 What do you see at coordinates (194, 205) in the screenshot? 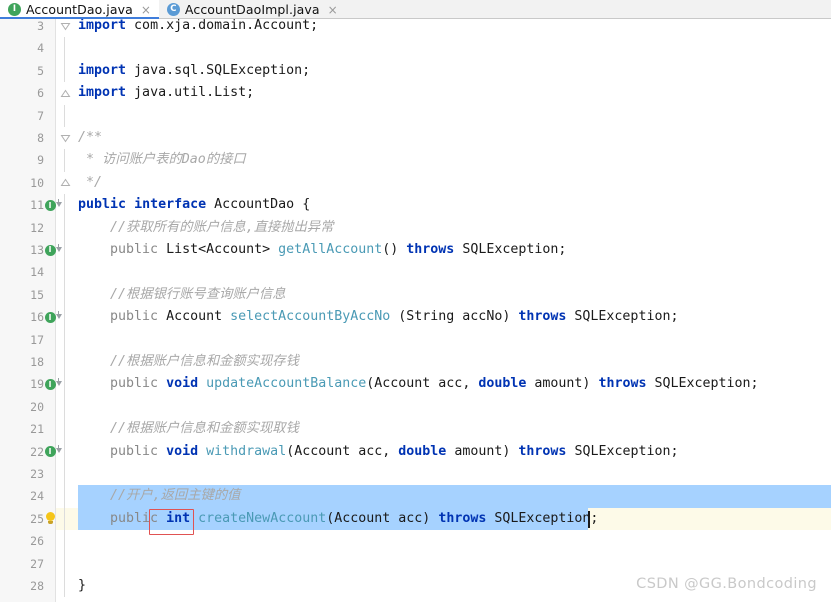
I see `code-text: public interface AccountDao {` at bounding box center [194, 205].